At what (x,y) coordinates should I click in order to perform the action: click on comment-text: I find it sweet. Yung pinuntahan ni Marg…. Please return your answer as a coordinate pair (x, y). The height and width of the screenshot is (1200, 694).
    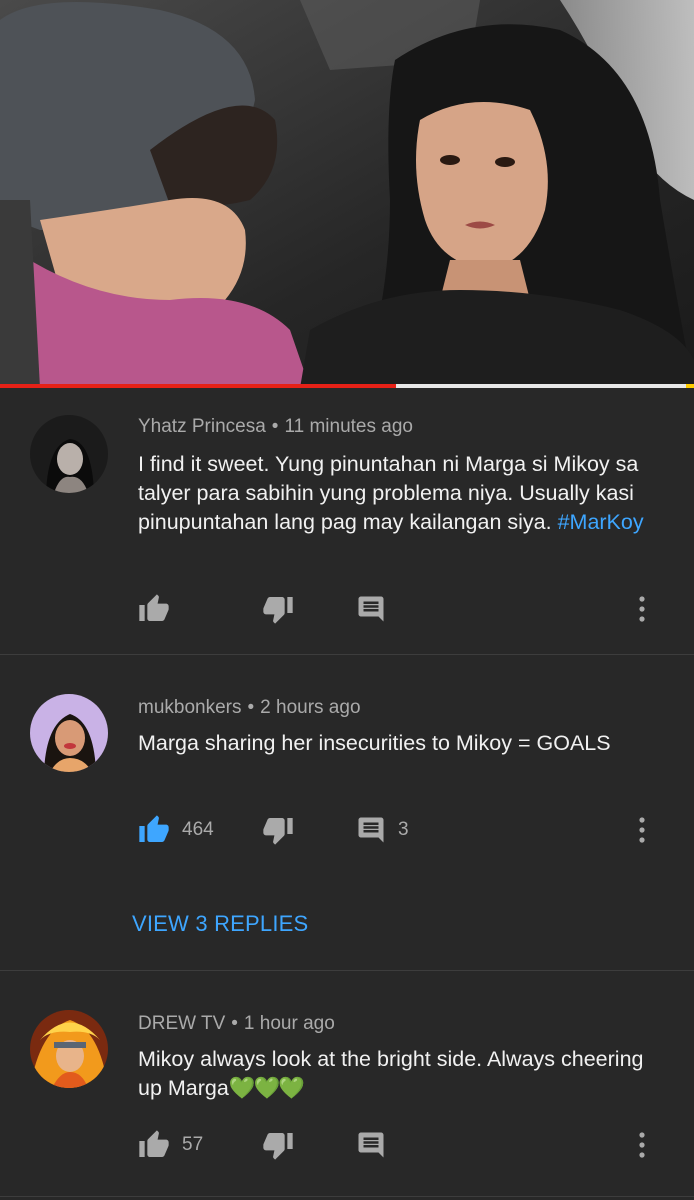
    Looking at the image, I should click on (398, 493).